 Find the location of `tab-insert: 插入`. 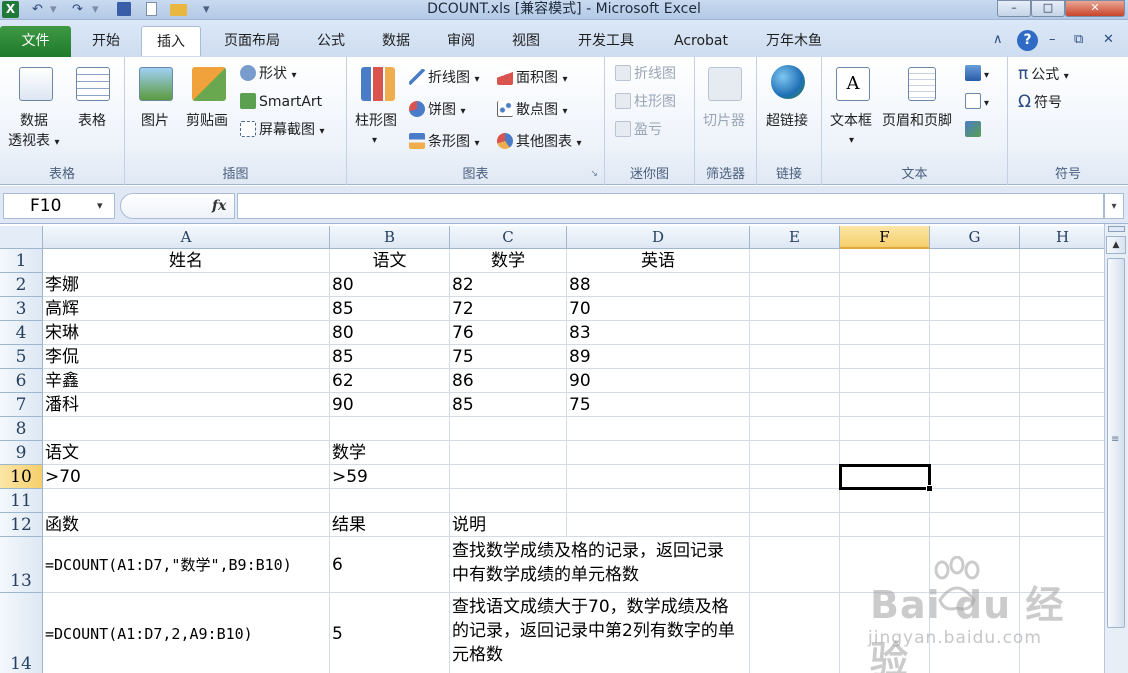

tab-insert: 插入 is located at coordinates (171, 41).